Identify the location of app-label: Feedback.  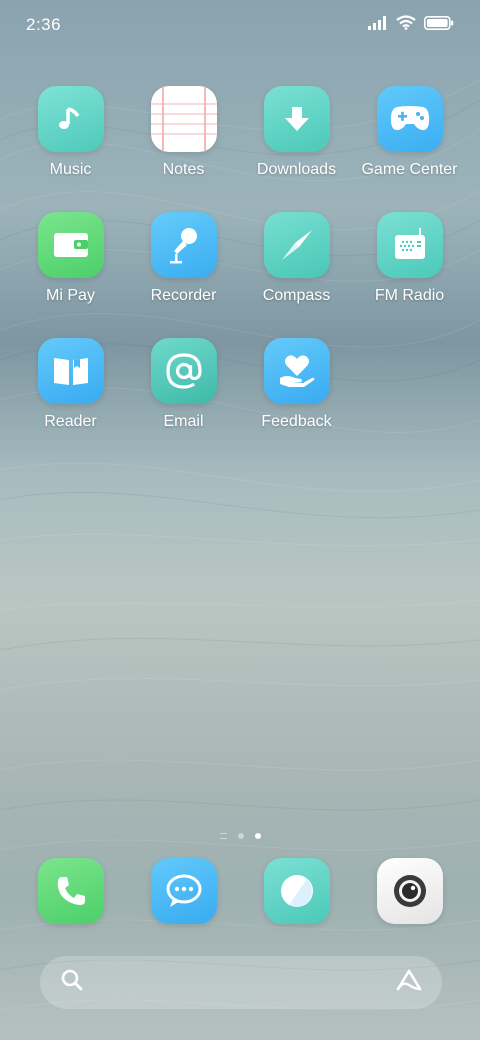
(296, 421).